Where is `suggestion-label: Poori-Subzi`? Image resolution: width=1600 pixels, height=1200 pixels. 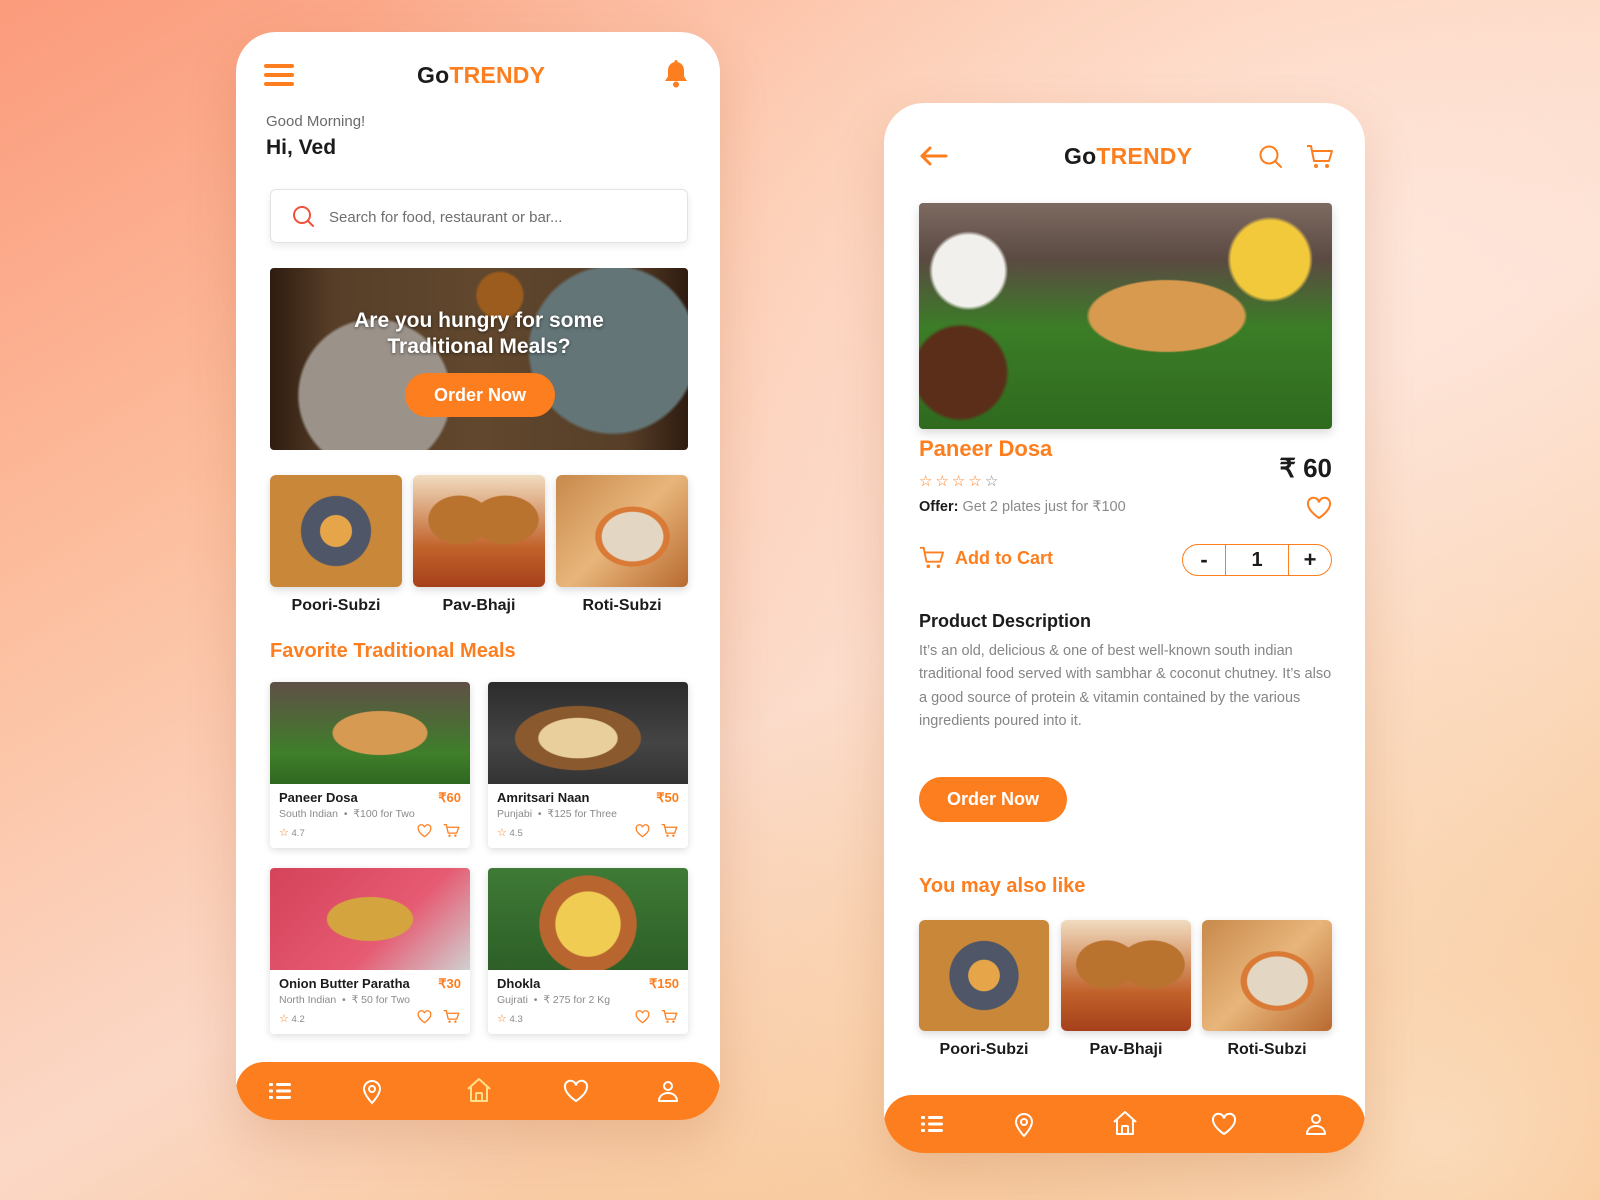
suggestion-label: Poori-Subzi is located at coordinates (984, 1049).